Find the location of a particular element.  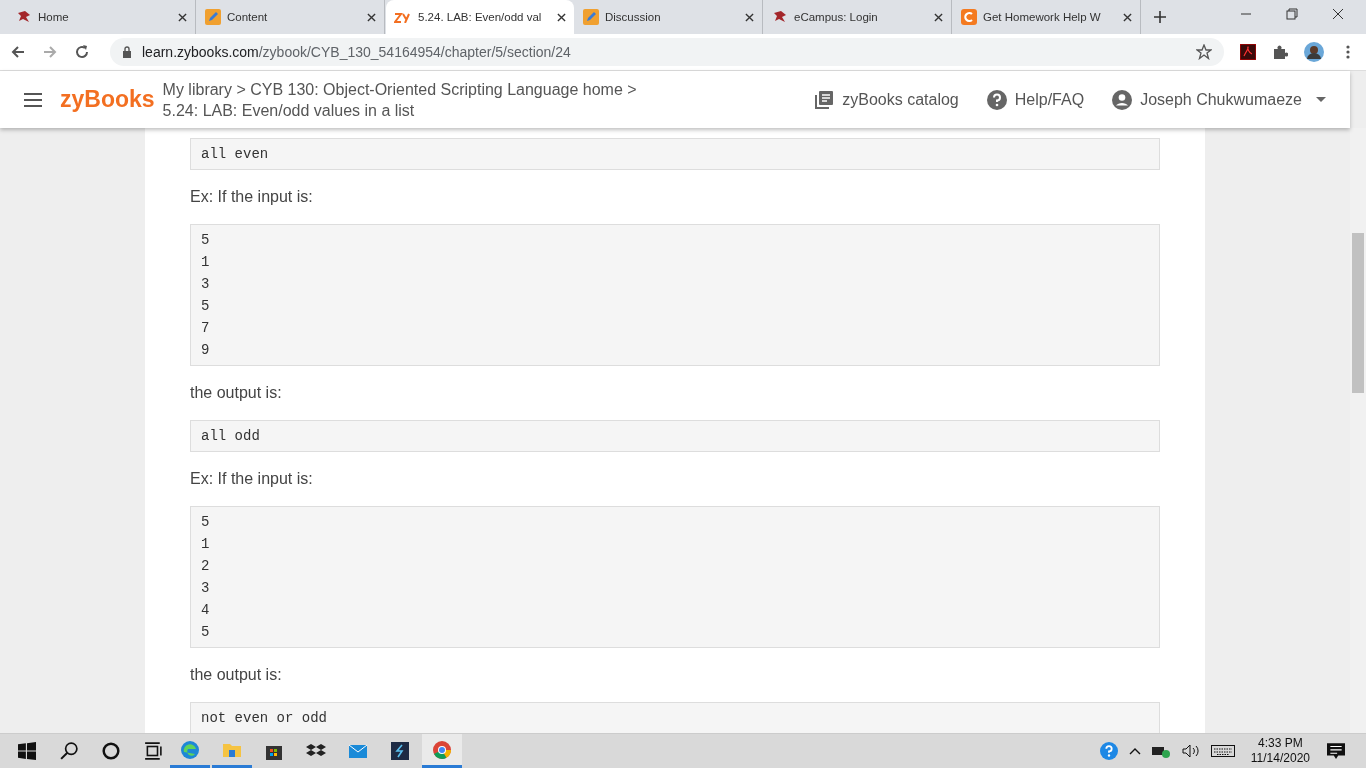

tab-title: eCampus: Login is located at coordinates (836, 17).